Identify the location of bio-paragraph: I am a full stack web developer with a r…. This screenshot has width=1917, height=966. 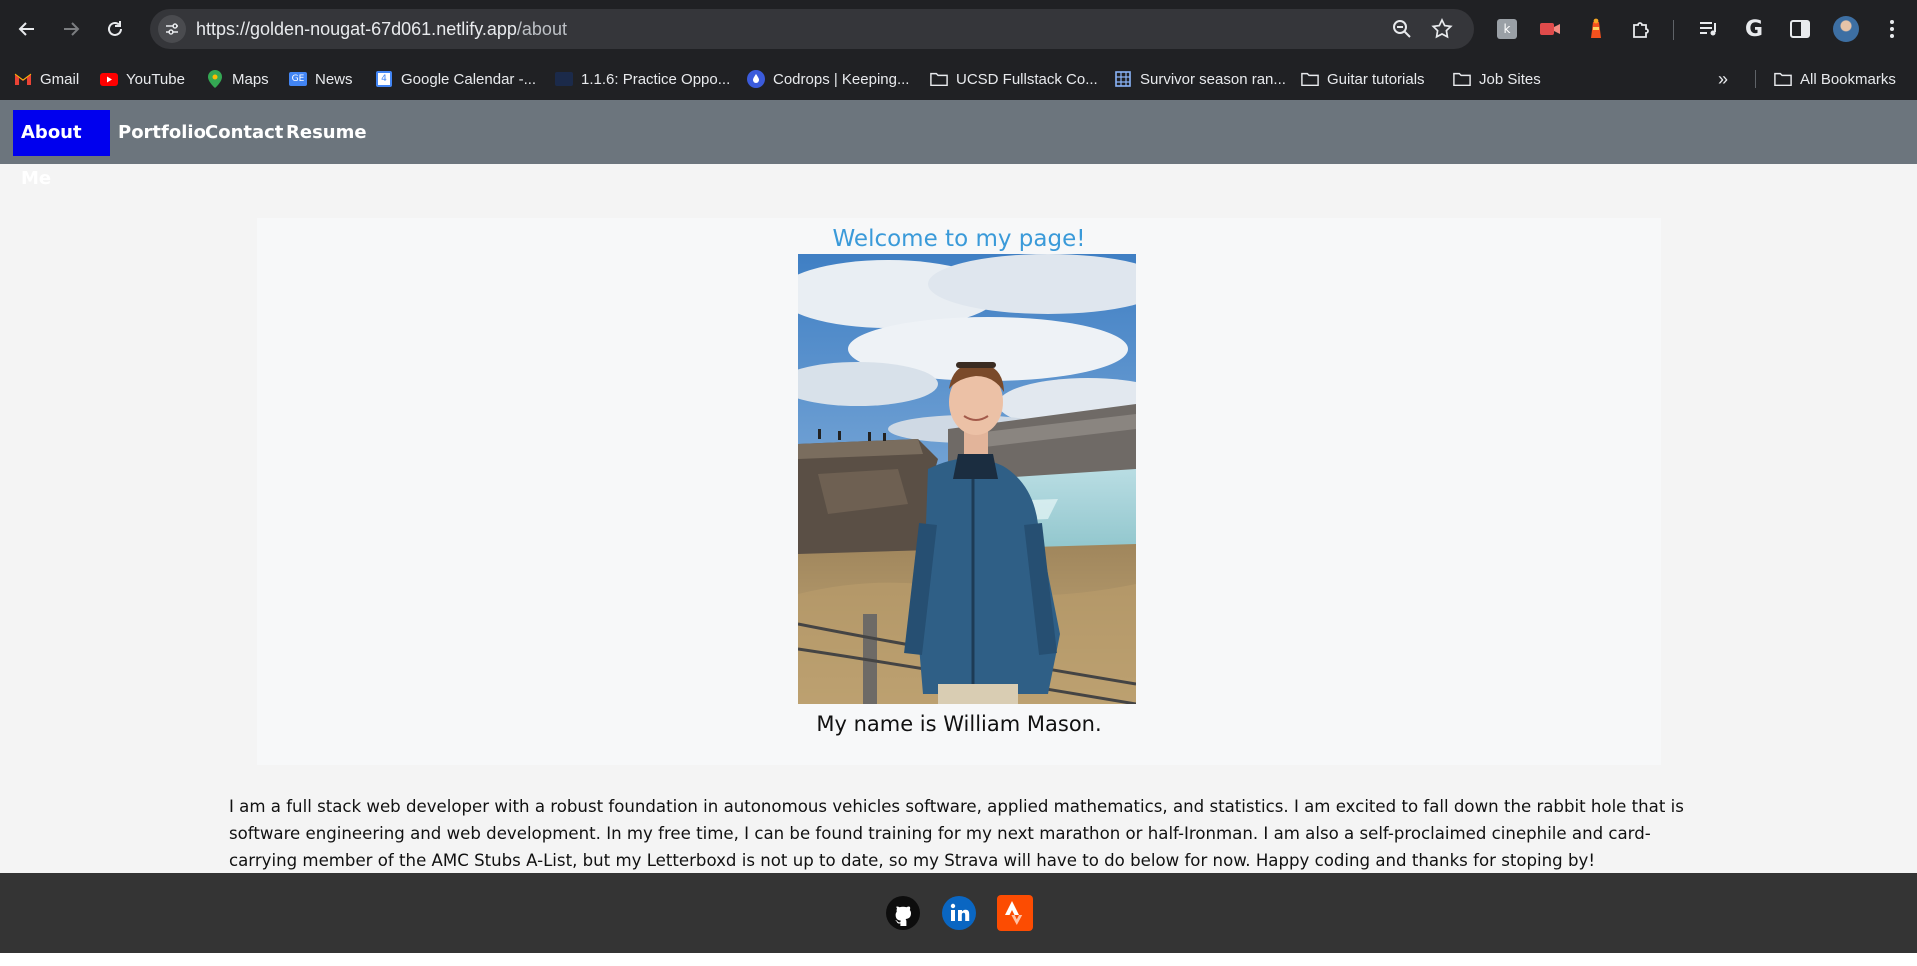
(956, 833).